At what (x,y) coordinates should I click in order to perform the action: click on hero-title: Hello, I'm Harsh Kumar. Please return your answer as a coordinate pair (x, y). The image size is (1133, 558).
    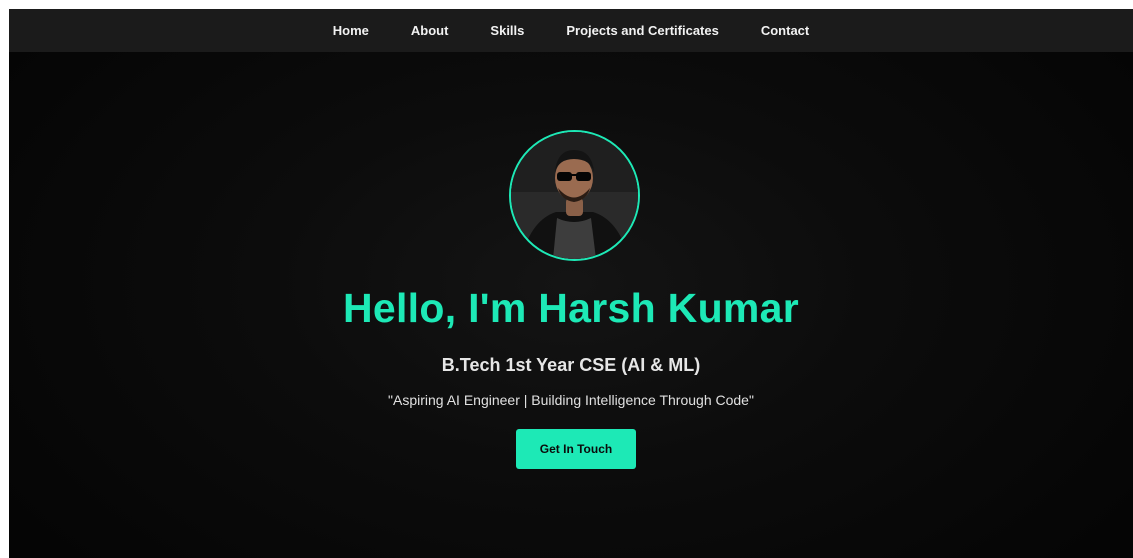
    Looking at the image, I should click on (571, 308).